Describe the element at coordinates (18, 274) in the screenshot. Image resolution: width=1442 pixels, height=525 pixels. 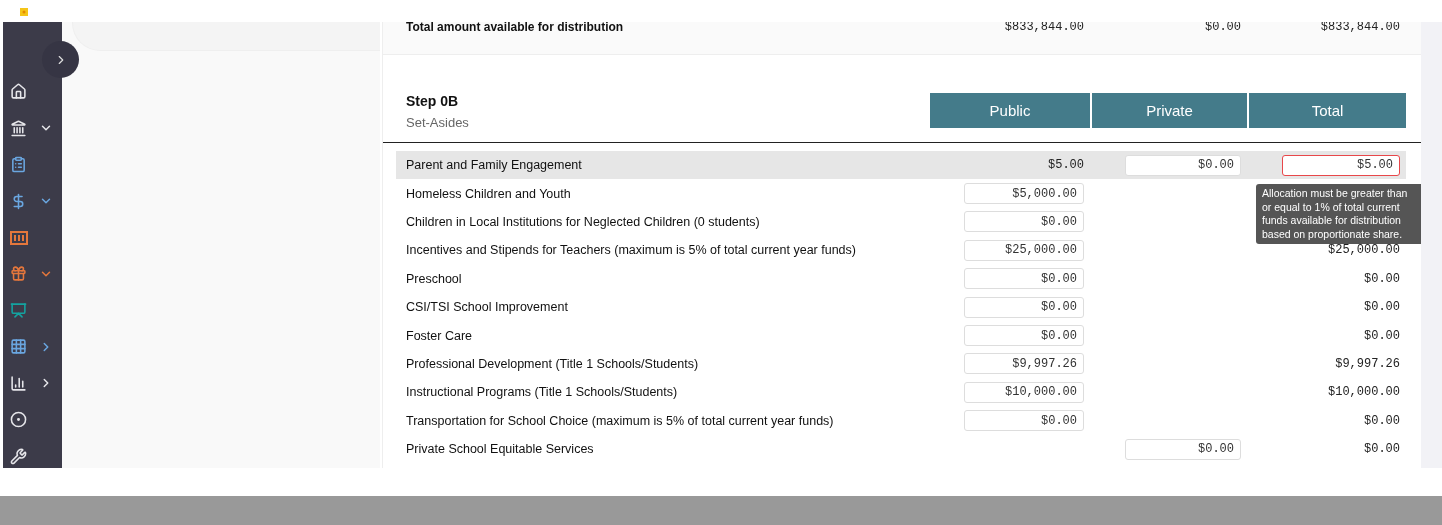
I see `gift-icon` at that location.